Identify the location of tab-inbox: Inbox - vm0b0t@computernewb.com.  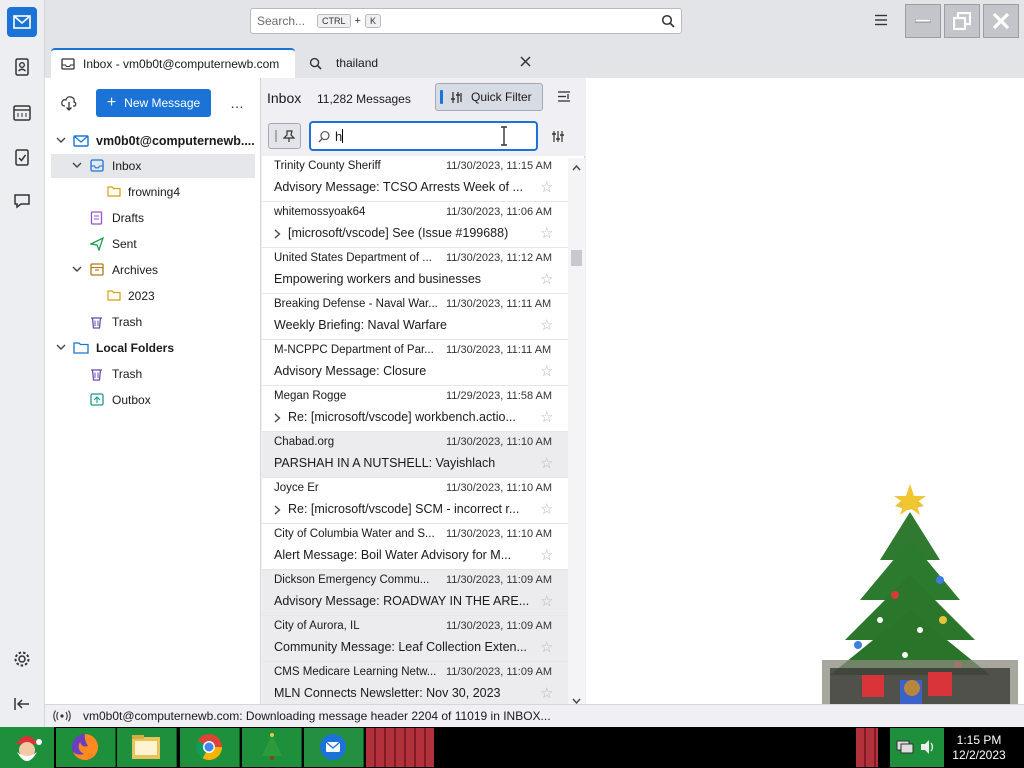
(173, 63).